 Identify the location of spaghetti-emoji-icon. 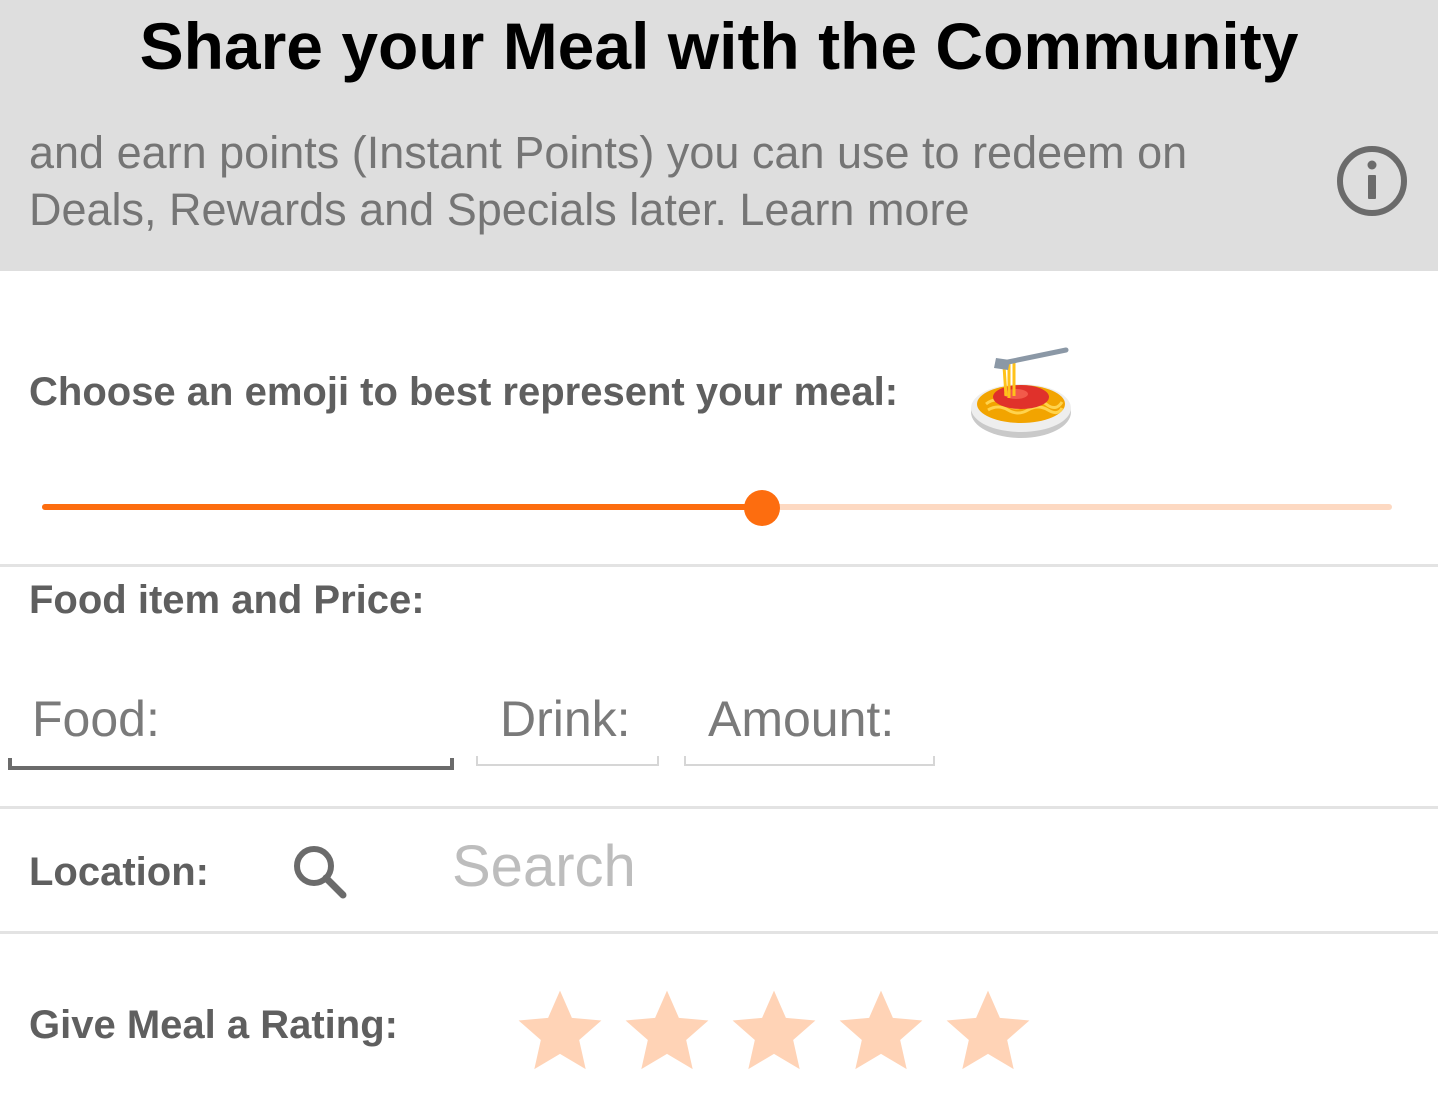
(1021, 396).